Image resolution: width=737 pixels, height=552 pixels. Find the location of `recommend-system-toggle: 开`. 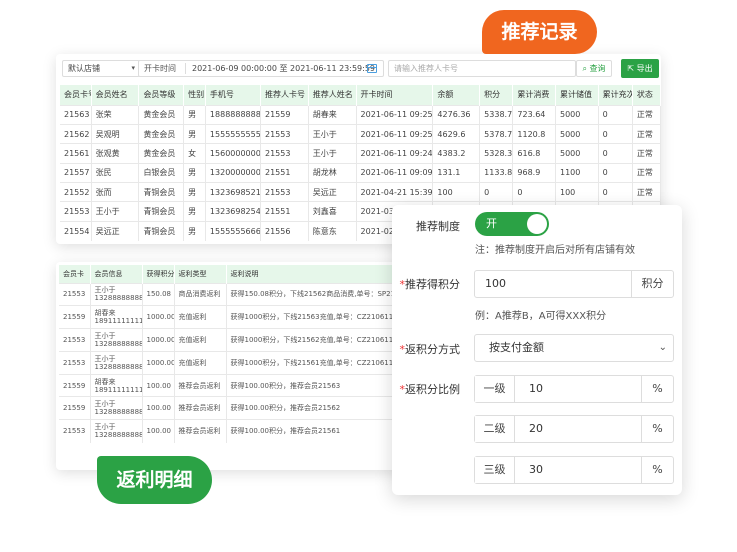

recommend-system-toggle: 开 is located at coordinates (512, 224).